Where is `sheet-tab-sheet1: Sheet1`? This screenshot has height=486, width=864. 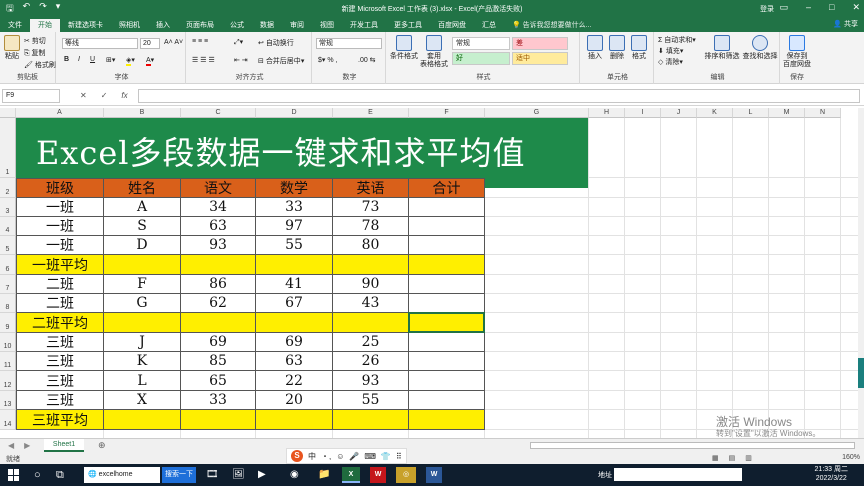
sheet-tab-sheet1: Sheet1 is located at coordinates (64, 445).